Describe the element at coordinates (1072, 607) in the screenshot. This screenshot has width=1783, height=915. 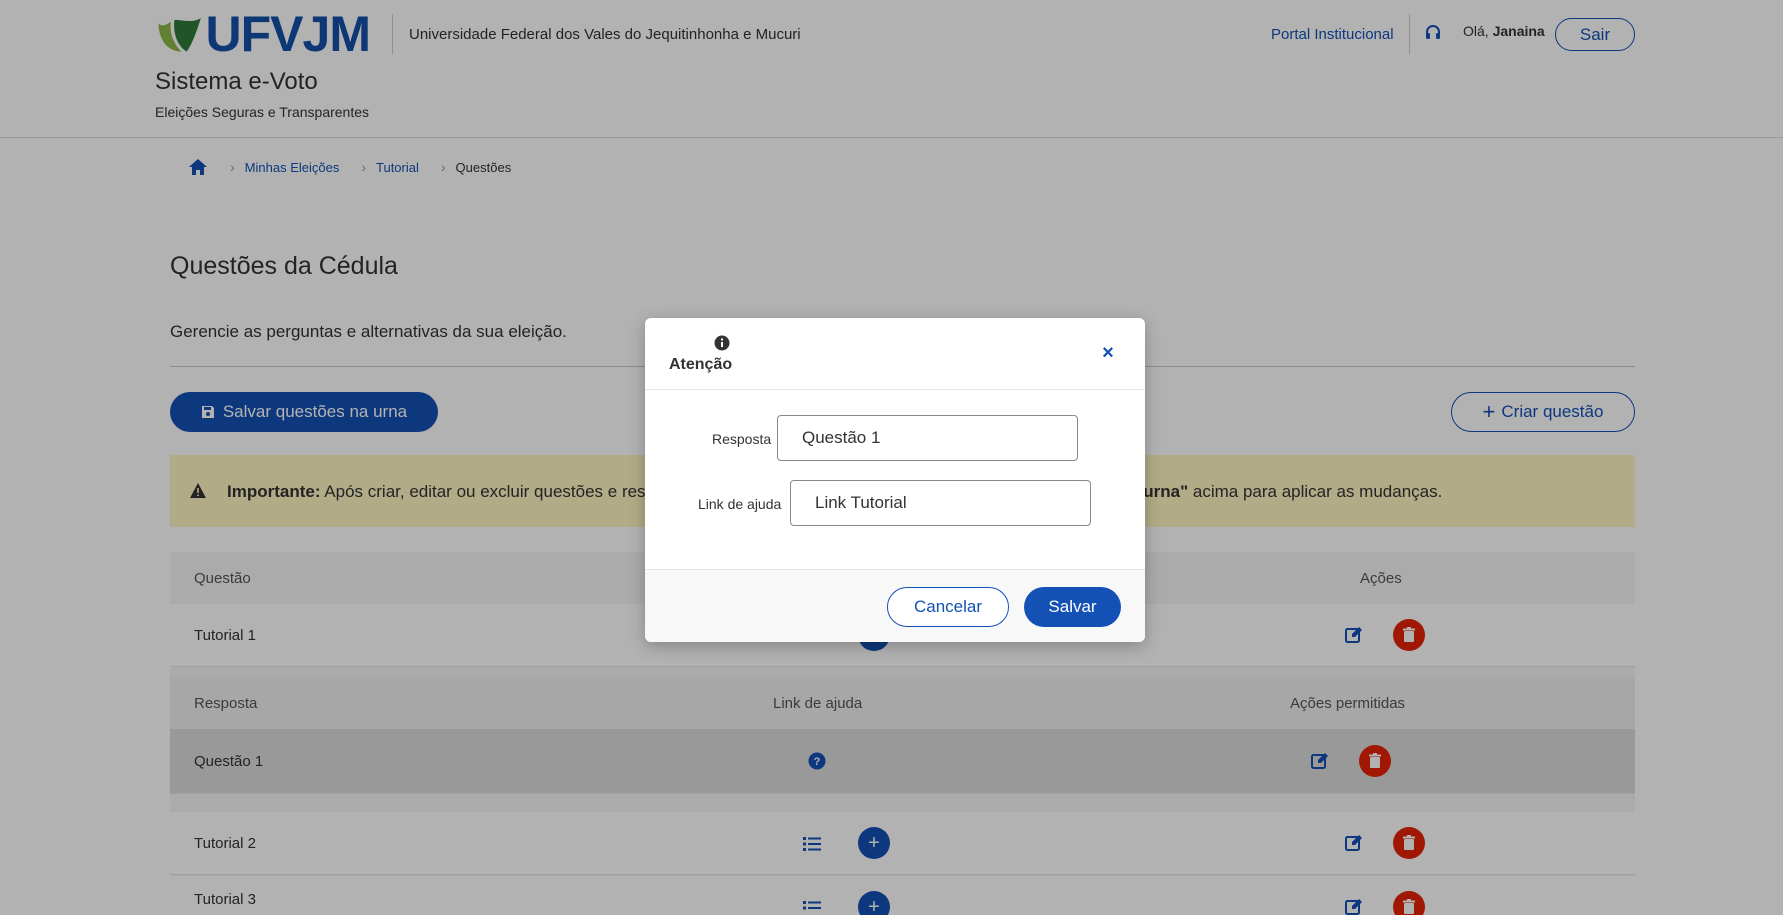
I see `save-button: Salvar` at that location.